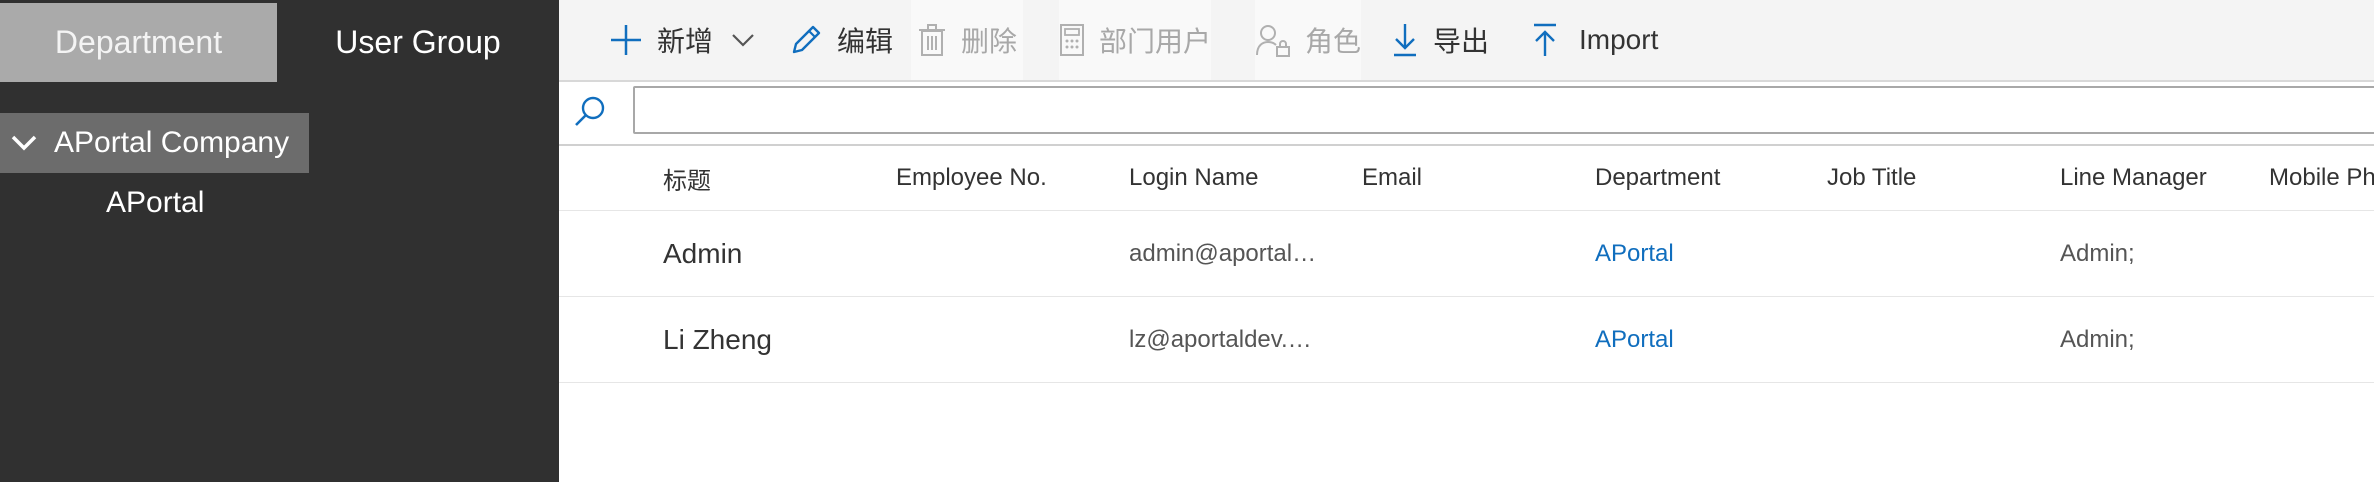 The image size is (2374, 482). I want to click on table-row: Li Zheng lz@aportaldev.… APortal Admin;, so click(1466, 340).